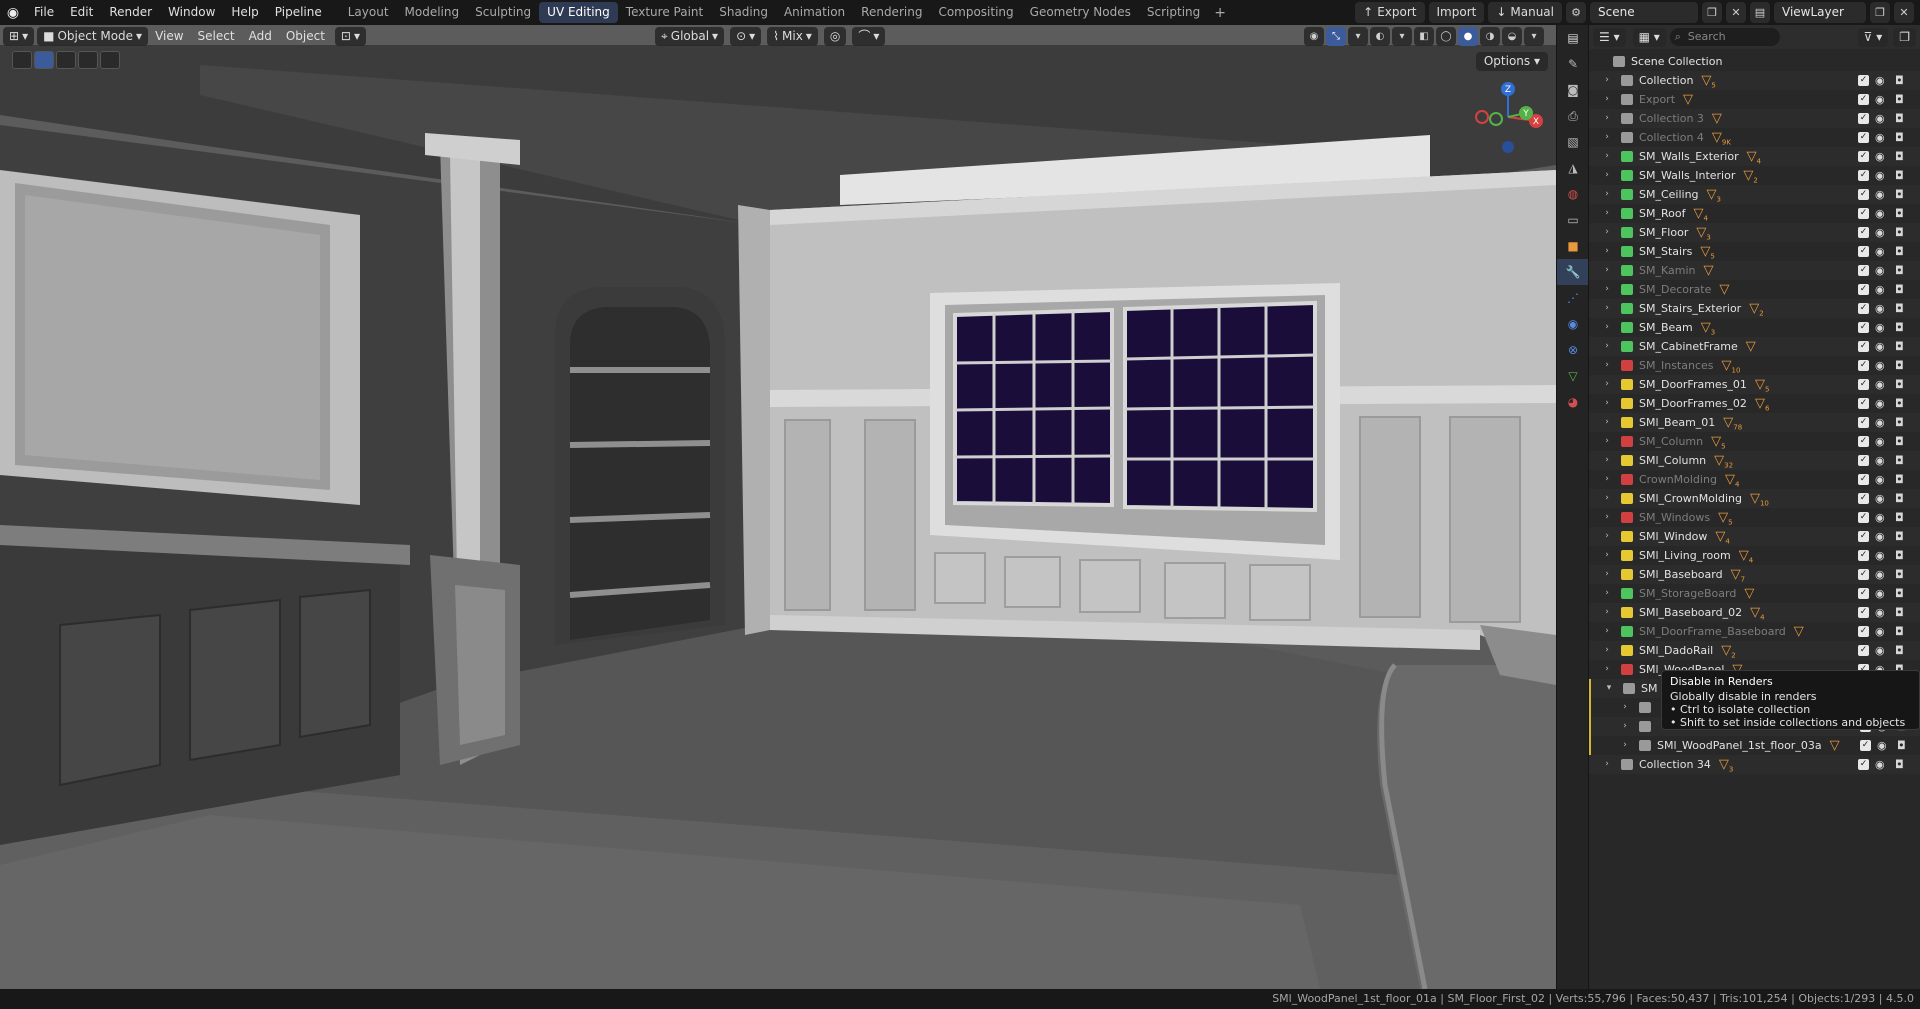  What do you see at coordinates (1573, 350) in the screenshot?
I see `constraints-tab-icon: ⊗` at bounding box center [1573, 350].